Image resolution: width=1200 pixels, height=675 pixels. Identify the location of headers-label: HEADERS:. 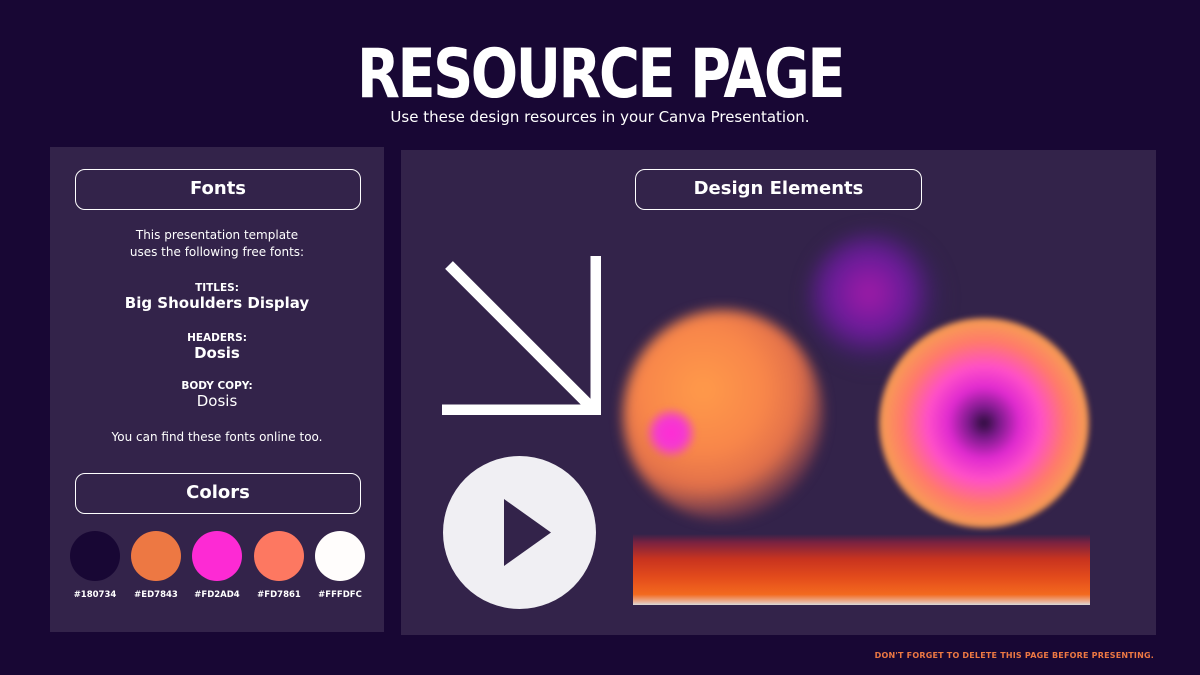
(217, 338).